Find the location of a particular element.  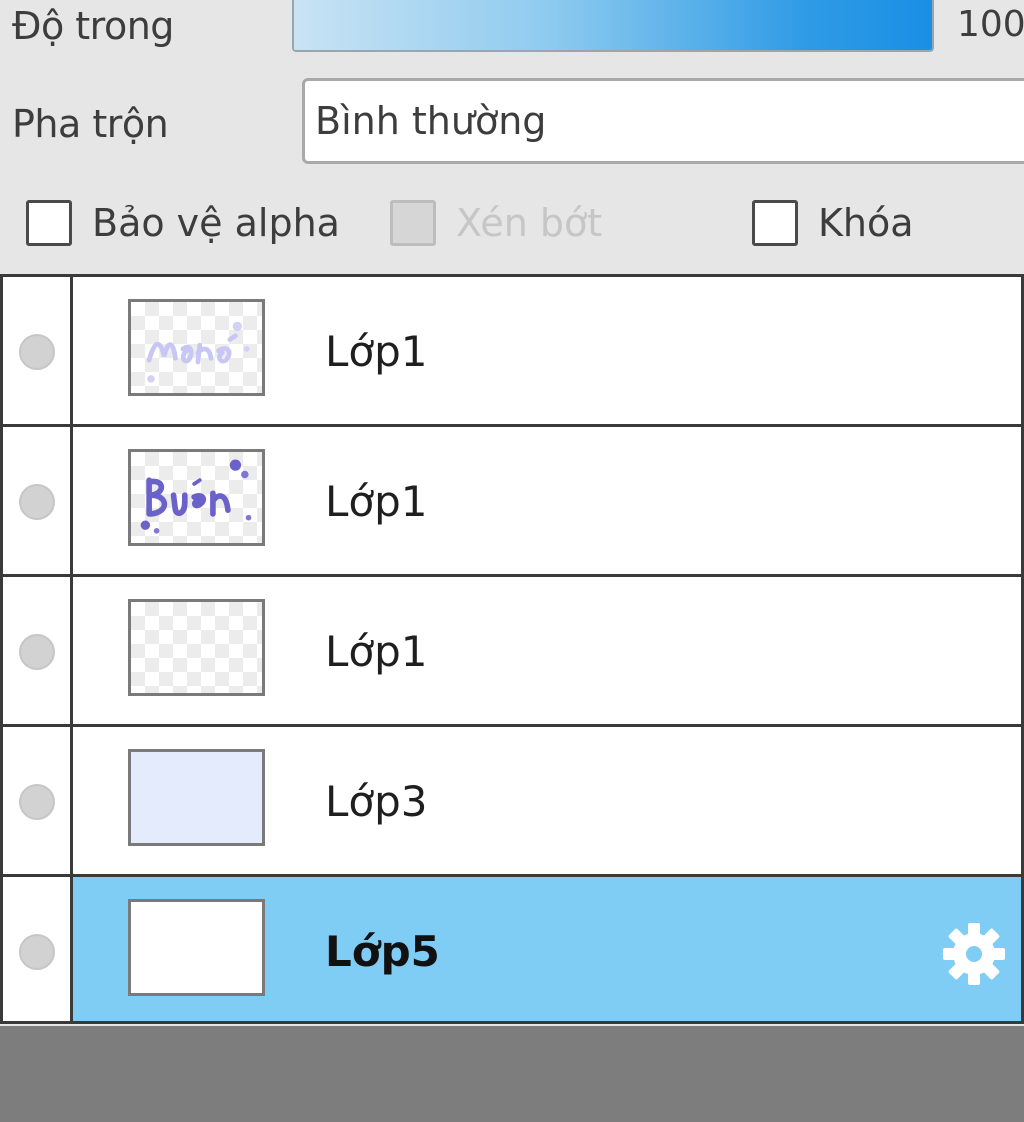

protect-alpha-checkbox: Bảo vệ alpha is located at coordinates (183, 223).